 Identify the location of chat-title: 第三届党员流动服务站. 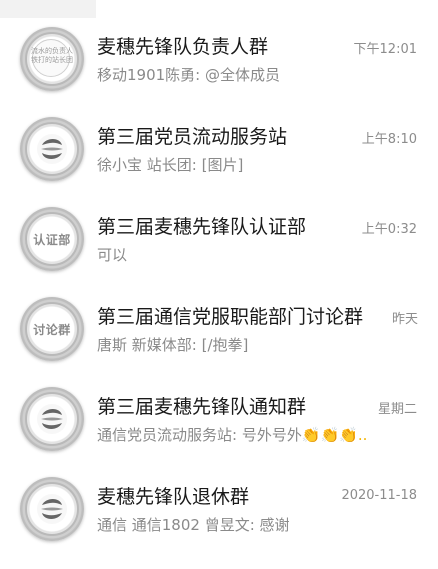
(192, 137).